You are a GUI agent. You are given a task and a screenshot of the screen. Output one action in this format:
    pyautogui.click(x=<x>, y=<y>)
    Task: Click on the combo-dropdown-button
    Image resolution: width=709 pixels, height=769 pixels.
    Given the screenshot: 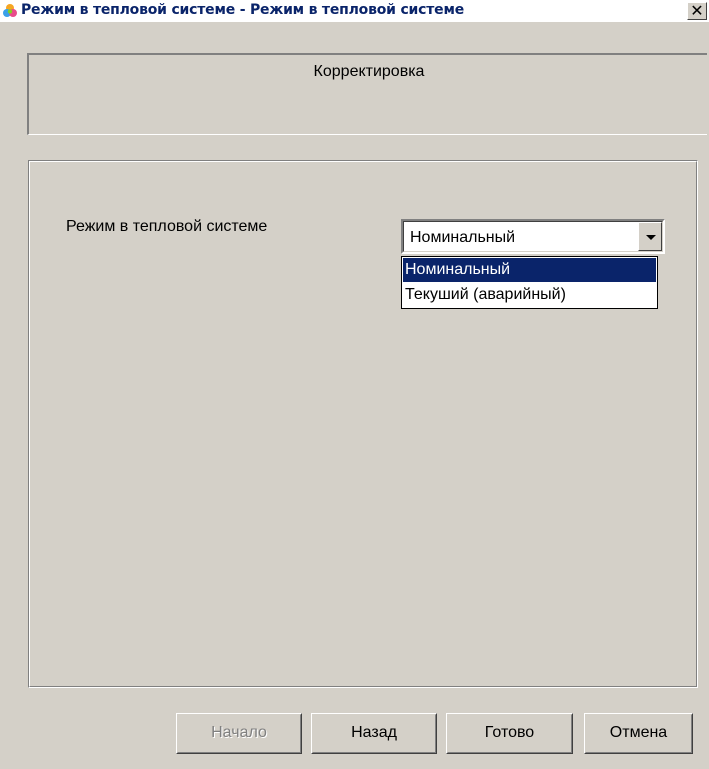 What is the action you would take?
    pyautogui.click(x=650, y=236)
    